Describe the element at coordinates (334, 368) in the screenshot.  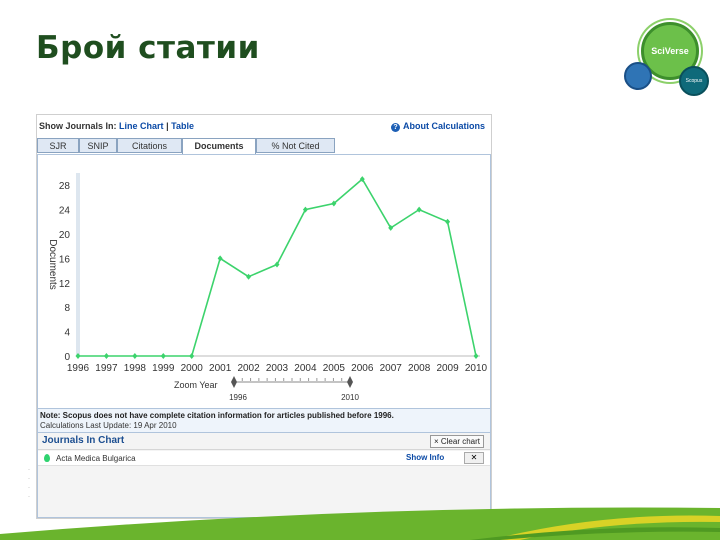
I see `x-tick-label: 2005` at that location.